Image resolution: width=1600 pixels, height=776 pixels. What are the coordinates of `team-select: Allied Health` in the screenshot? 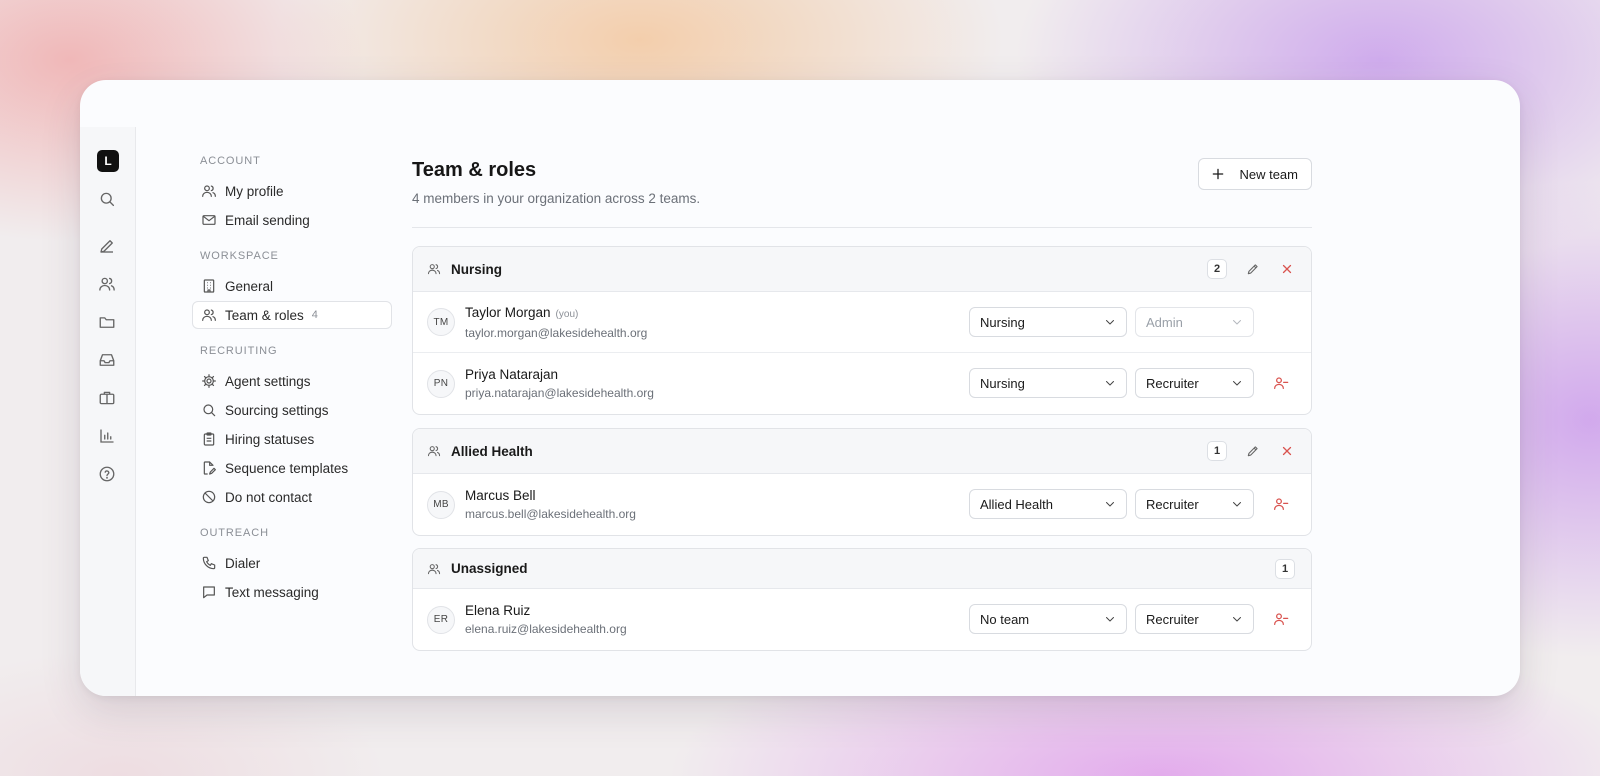 It's located at (1048, 504).